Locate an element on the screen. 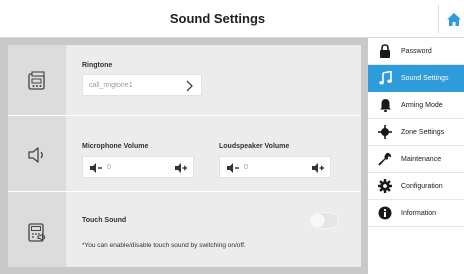 The width and height of the screenshot is (464, 274). loudspeaker-volume-value: 0 is located at coordinates (246, 167).